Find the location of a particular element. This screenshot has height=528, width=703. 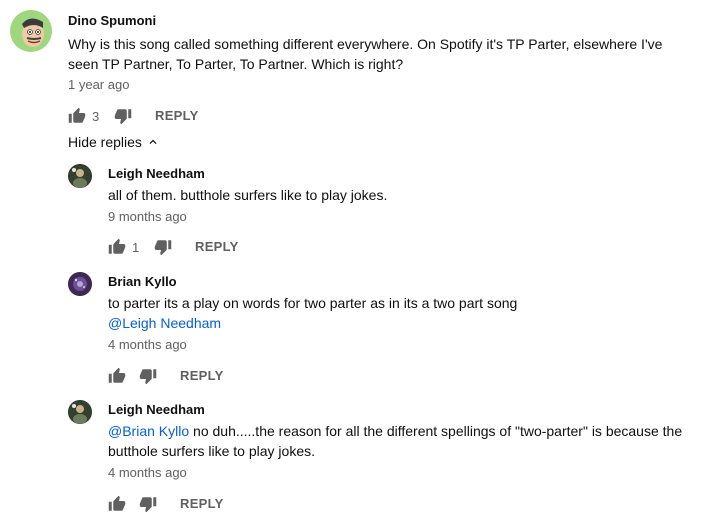

hide-replies-button: Hide replies is located at coordinates (114, 142).